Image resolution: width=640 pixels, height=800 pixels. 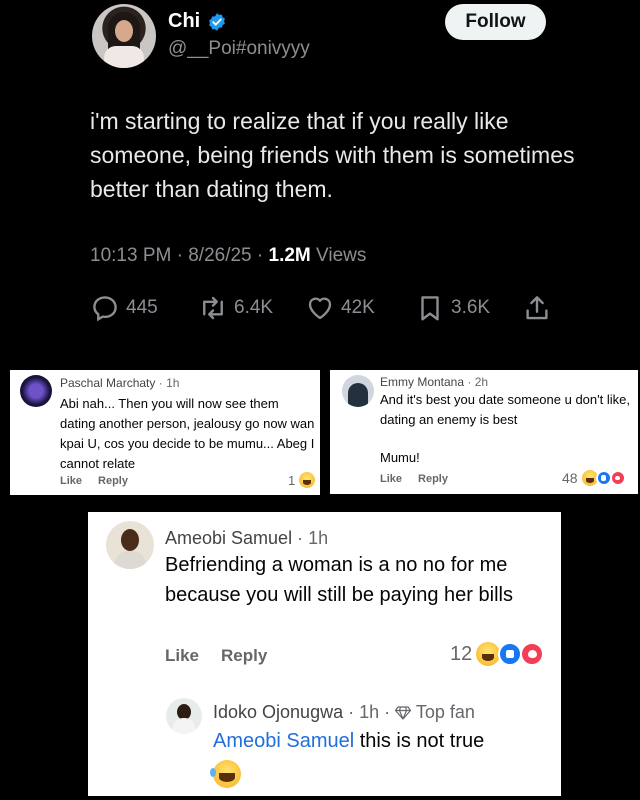 What do you see at coordinates (344, 712) in the screenshot?
I see `reply-header: Idoko Ojonugwa · 1h · Top fan` at bounding box center [344, 712].